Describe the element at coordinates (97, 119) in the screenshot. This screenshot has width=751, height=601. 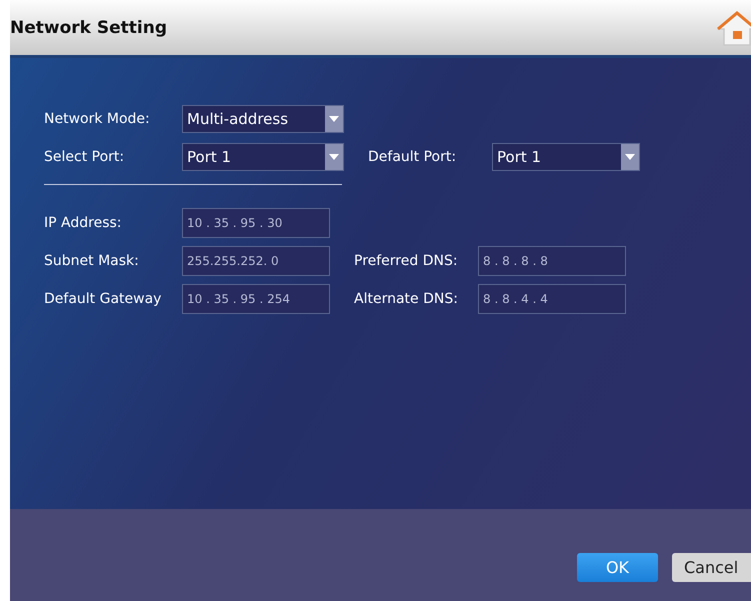
I see `field-label: Network Mode:` at that location.